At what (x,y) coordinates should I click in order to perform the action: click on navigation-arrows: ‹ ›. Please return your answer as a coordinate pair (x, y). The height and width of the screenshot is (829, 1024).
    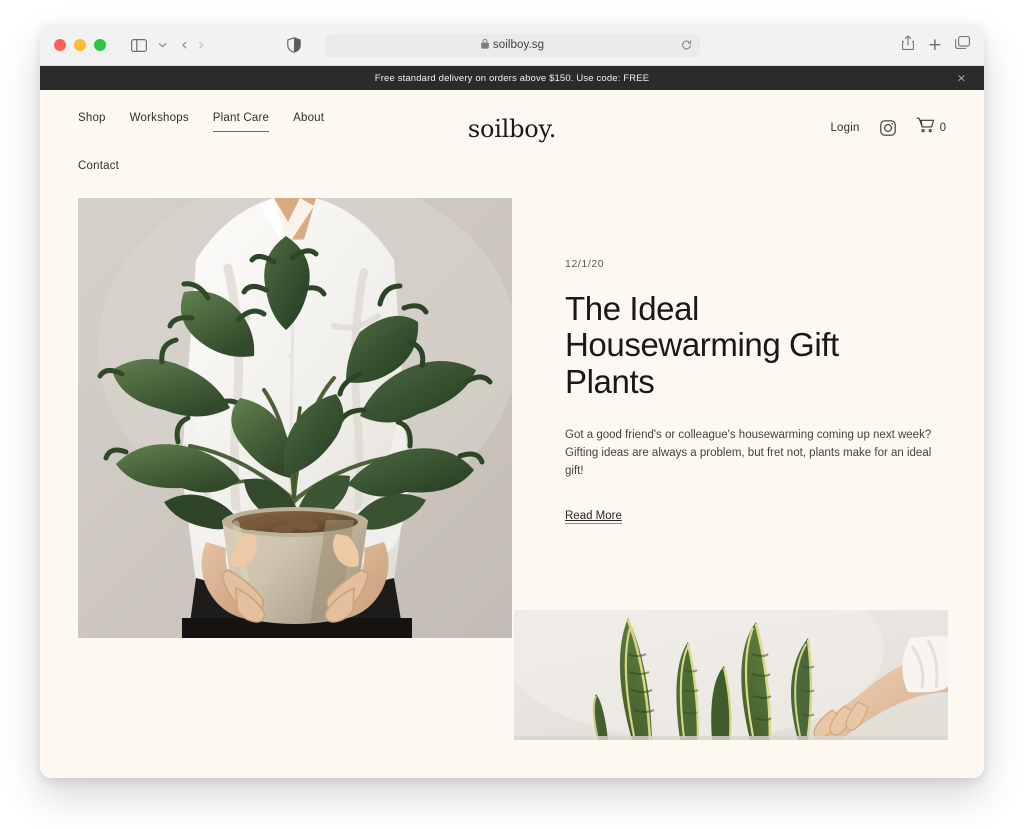
    Looking at the image, I should click on (193, 45).